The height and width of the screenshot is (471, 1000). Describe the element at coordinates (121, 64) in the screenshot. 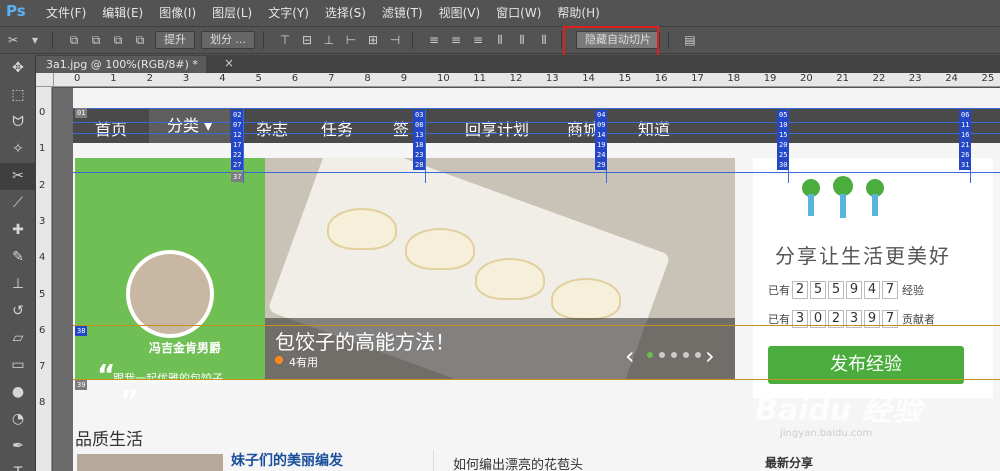

I see `document-tab: 3a1.jpg @ 100%(RGB/8#) *` at that location.